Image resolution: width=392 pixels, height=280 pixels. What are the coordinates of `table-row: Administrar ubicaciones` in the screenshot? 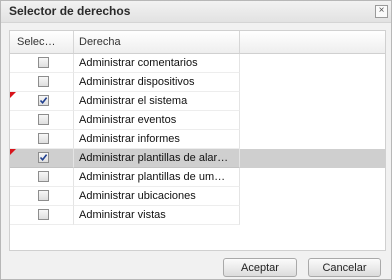 It's located at (197, 196).